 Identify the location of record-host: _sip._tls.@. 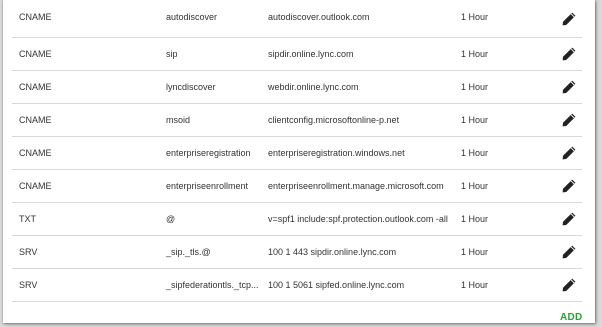
(188, 252).